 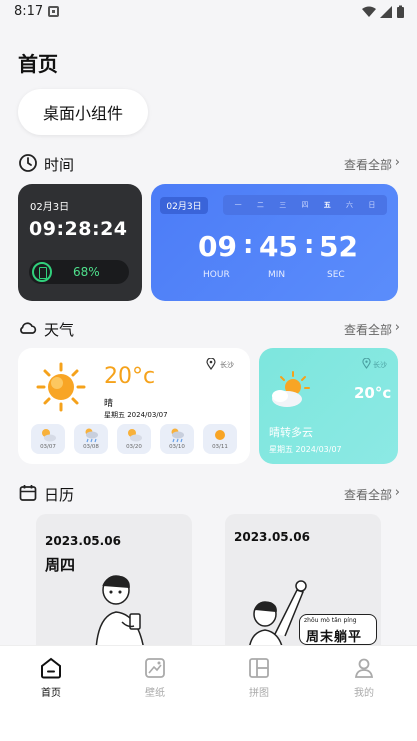 What do you see at coordinates (283, 205) in the screenshot?
I see `weekday: 三` at bounding box center [283, 205].